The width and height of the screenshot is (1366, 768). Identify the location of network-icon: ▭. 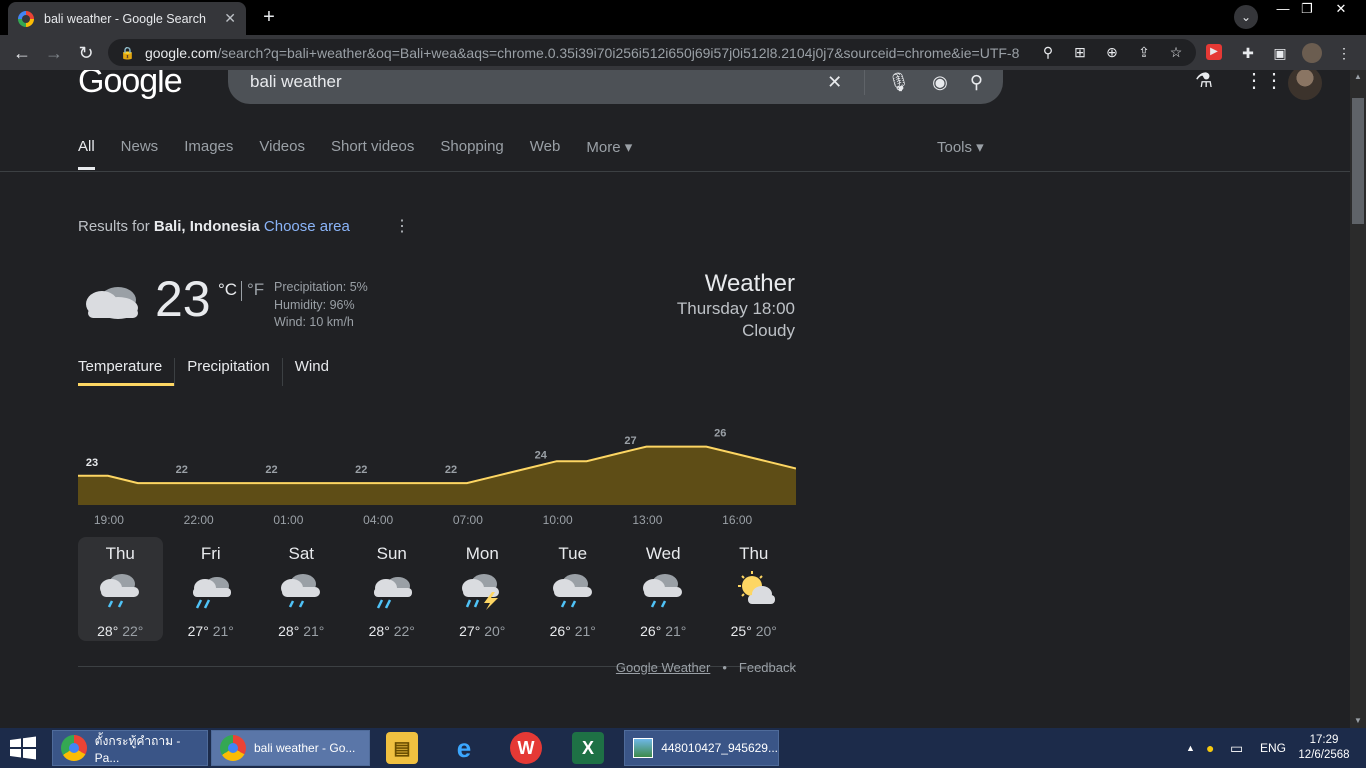
(1236, 748).